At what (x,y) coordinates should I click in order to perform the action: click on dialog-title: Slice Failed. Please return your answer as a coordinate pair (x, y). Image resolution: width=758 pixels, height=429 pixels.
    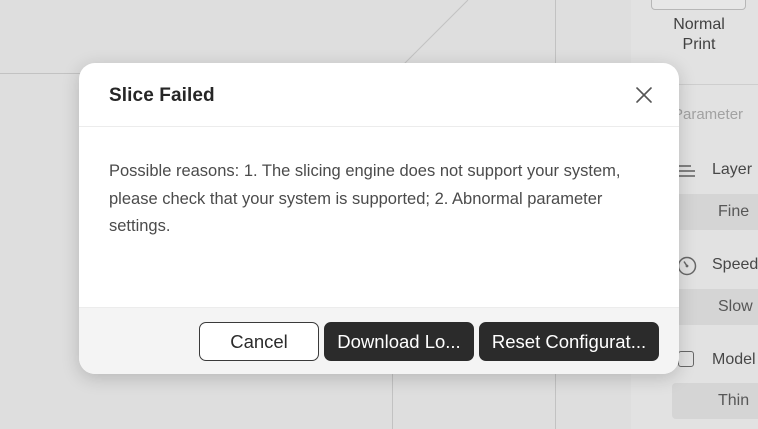
    Looking at the image, I should click on (162, 95).